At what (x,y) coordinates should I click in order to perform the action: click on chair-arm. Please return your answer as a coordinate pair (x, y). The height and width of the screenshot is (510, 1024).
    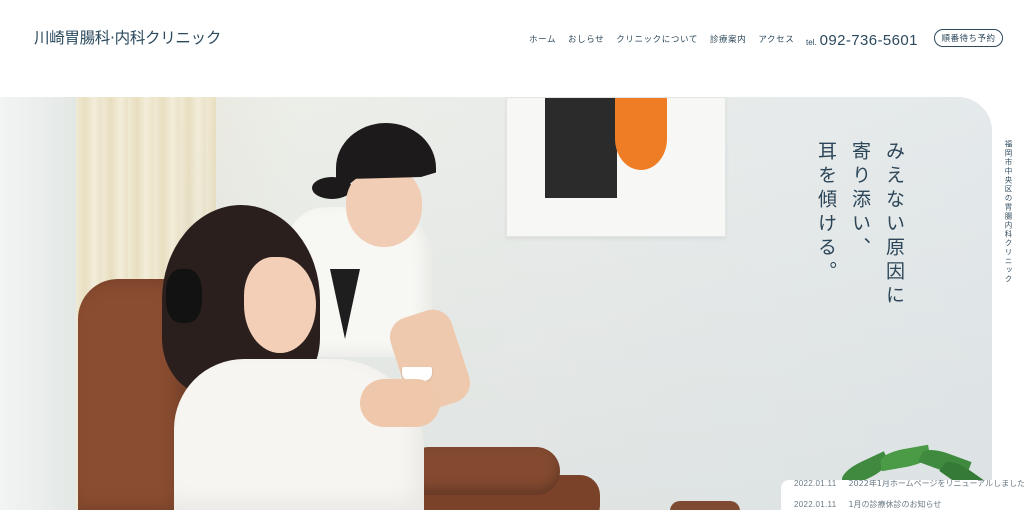
    Looking at the image, I should click on (482, 471).